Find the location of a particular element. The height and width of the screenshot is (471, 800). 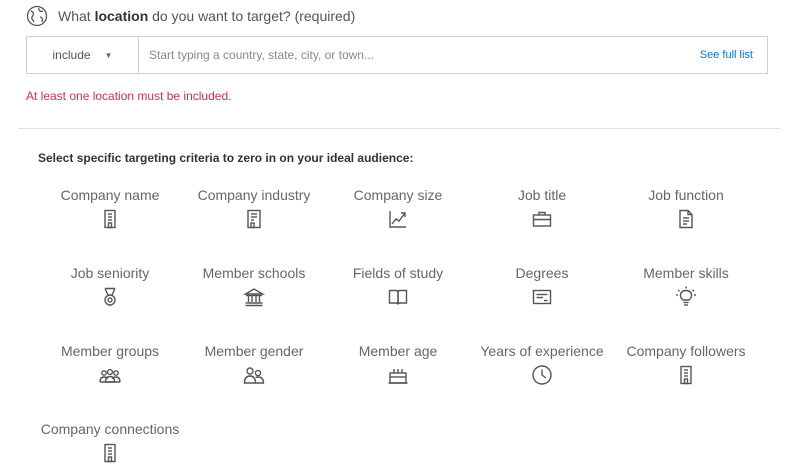

diploma-icon is located at coordinates (542, 297).